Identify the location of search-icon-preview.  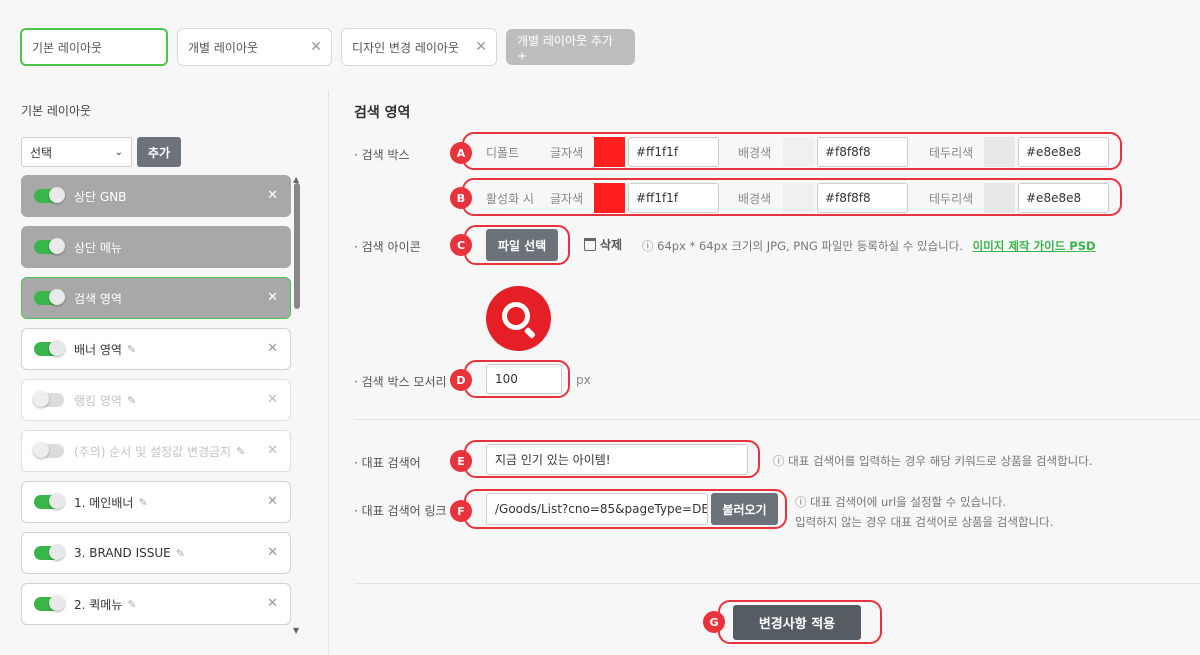
(518, 318).